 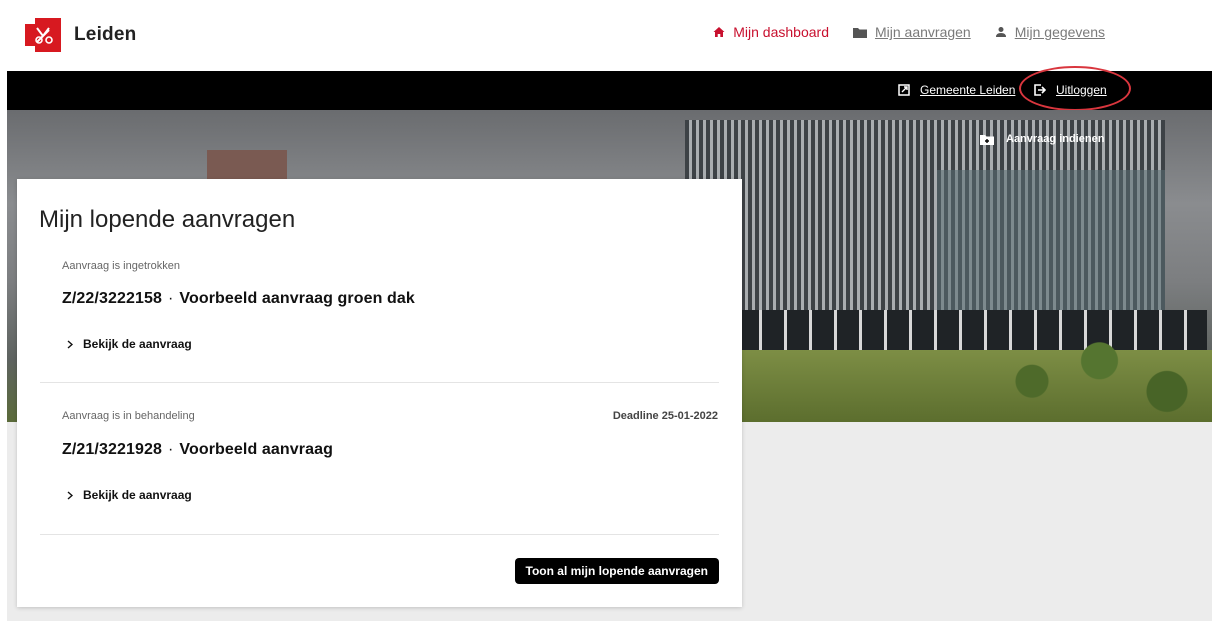 What do you see at coordinates (1081, 90) in the screenshot?
I see `logout-label: Uitloggen` at bounding box center [1081, 90].